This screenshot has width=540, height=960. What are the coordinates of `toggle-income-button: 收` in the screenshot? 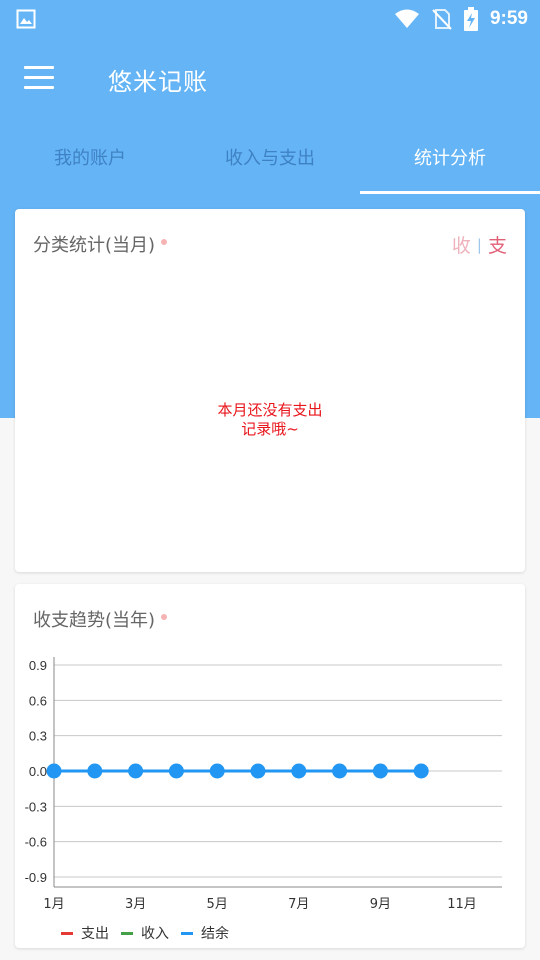 It's located at (461, 244).